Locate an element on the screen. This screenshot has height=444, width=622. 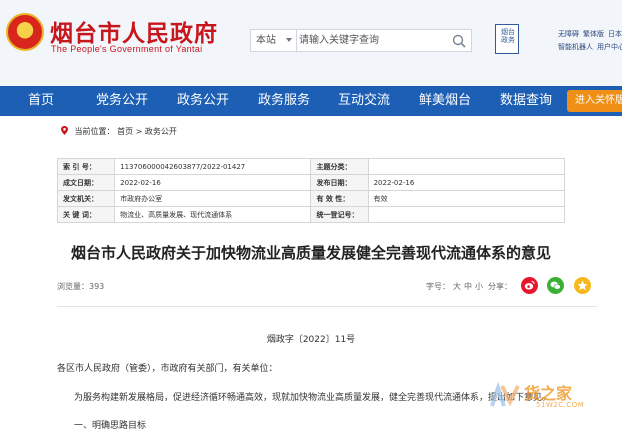
nav-item-home: 首页 is located at coordinates (41, 101).